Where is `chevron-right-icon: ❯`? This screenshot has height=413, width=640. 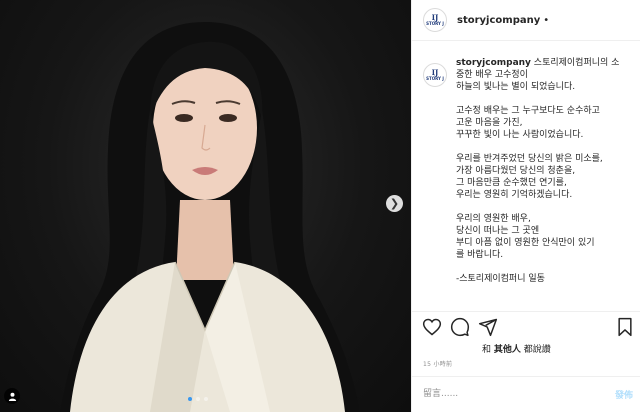 chevron-right-icon: ❯ is located at coordinates (394, 203).